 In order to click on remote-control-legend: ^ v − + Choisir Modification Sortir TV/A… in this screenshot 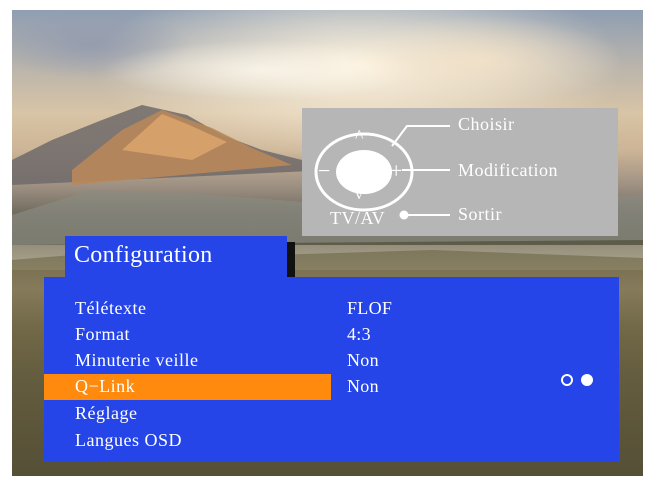, I will do `click(460, 172)`.